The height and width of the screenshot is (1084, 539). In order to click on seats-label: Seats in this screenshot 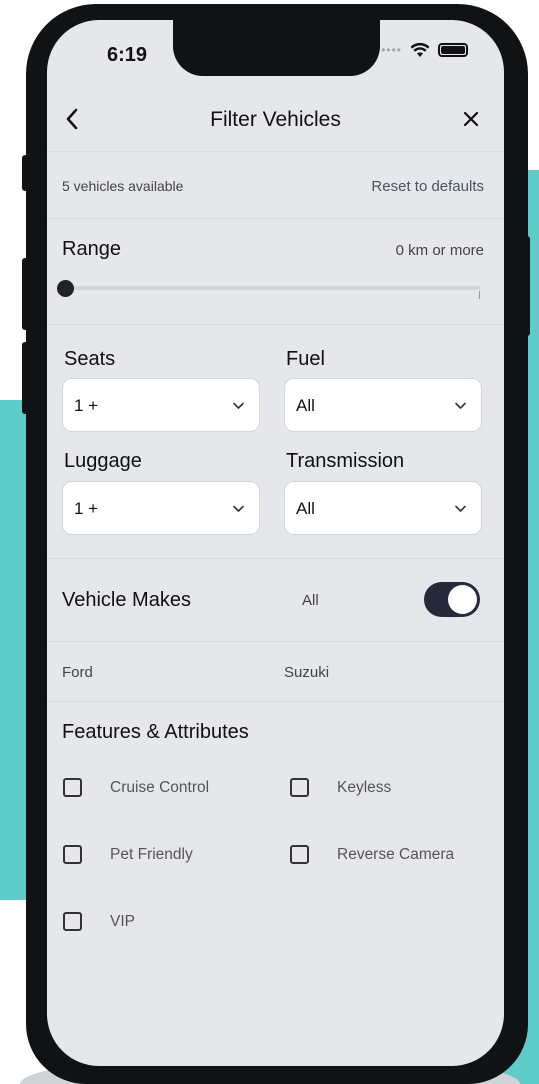, I will do `click(90, 359)`.